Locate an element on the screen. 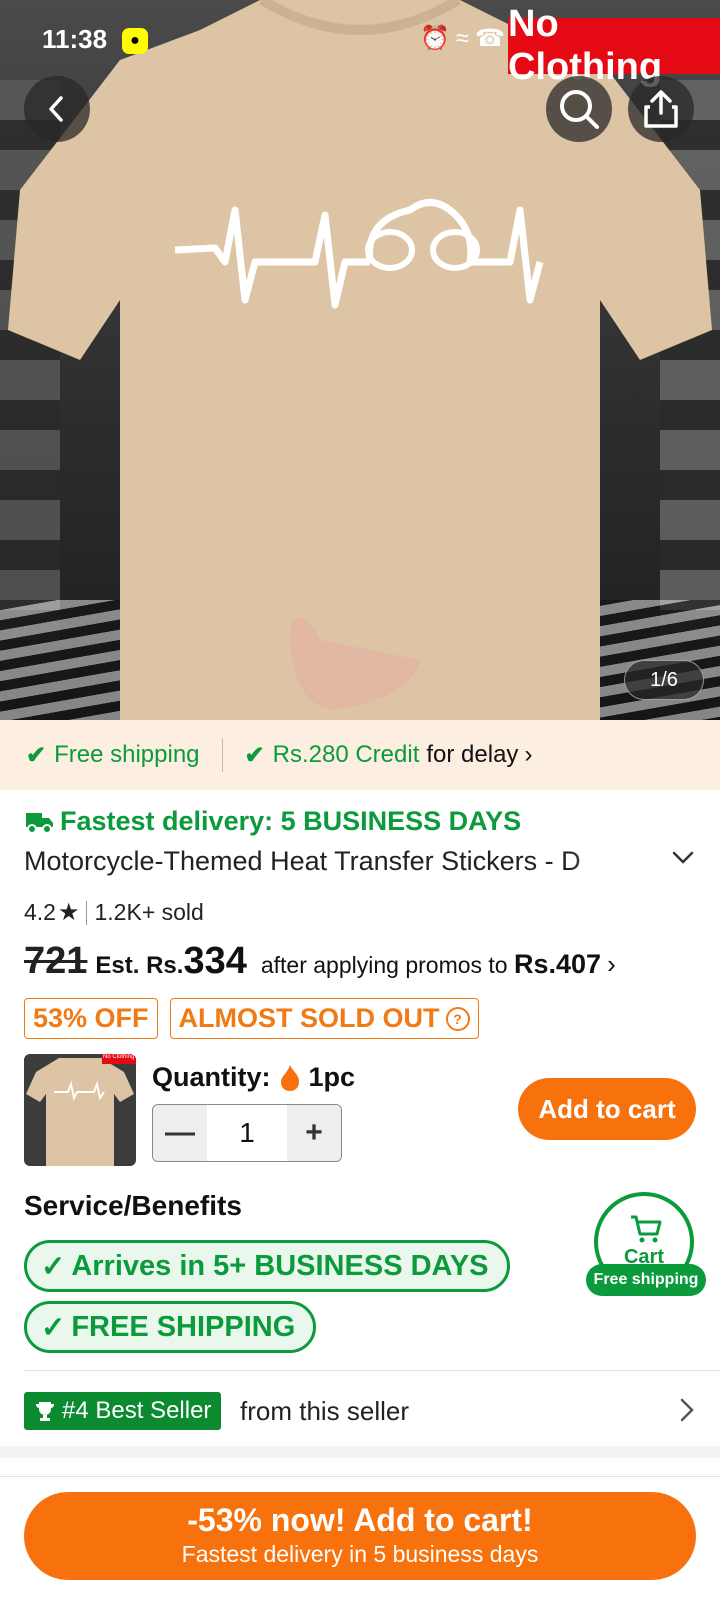  best-seller-label: #4 Best Seller is located at coordinates (137, 1410).